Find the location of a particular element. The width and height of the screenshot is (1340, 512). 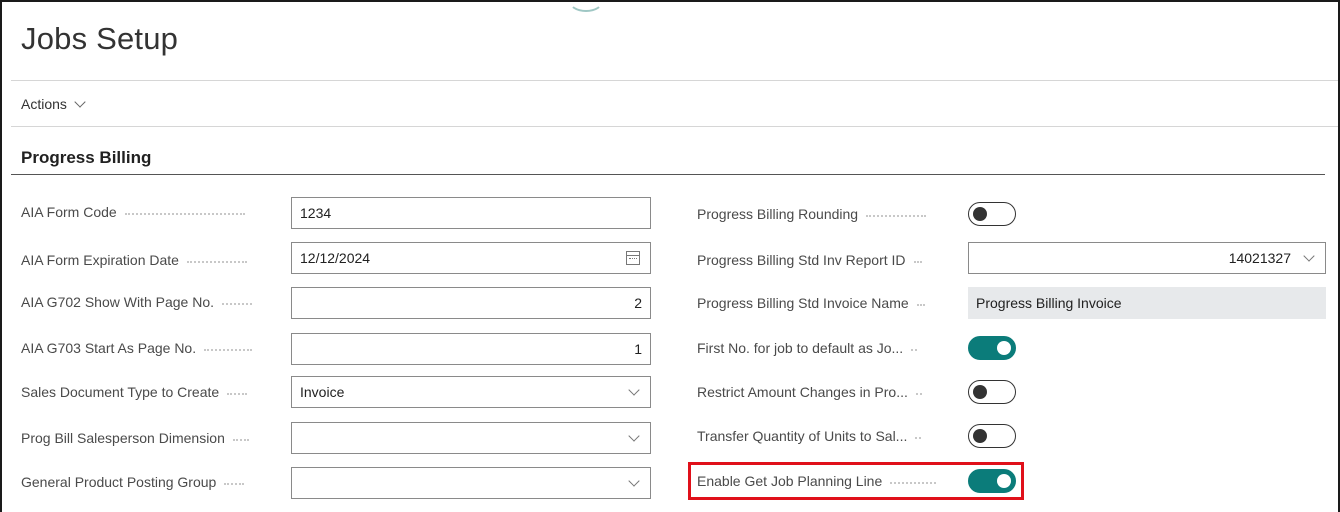

transfer-quantity-of-units-toggle is located at coordinates (992, 436).